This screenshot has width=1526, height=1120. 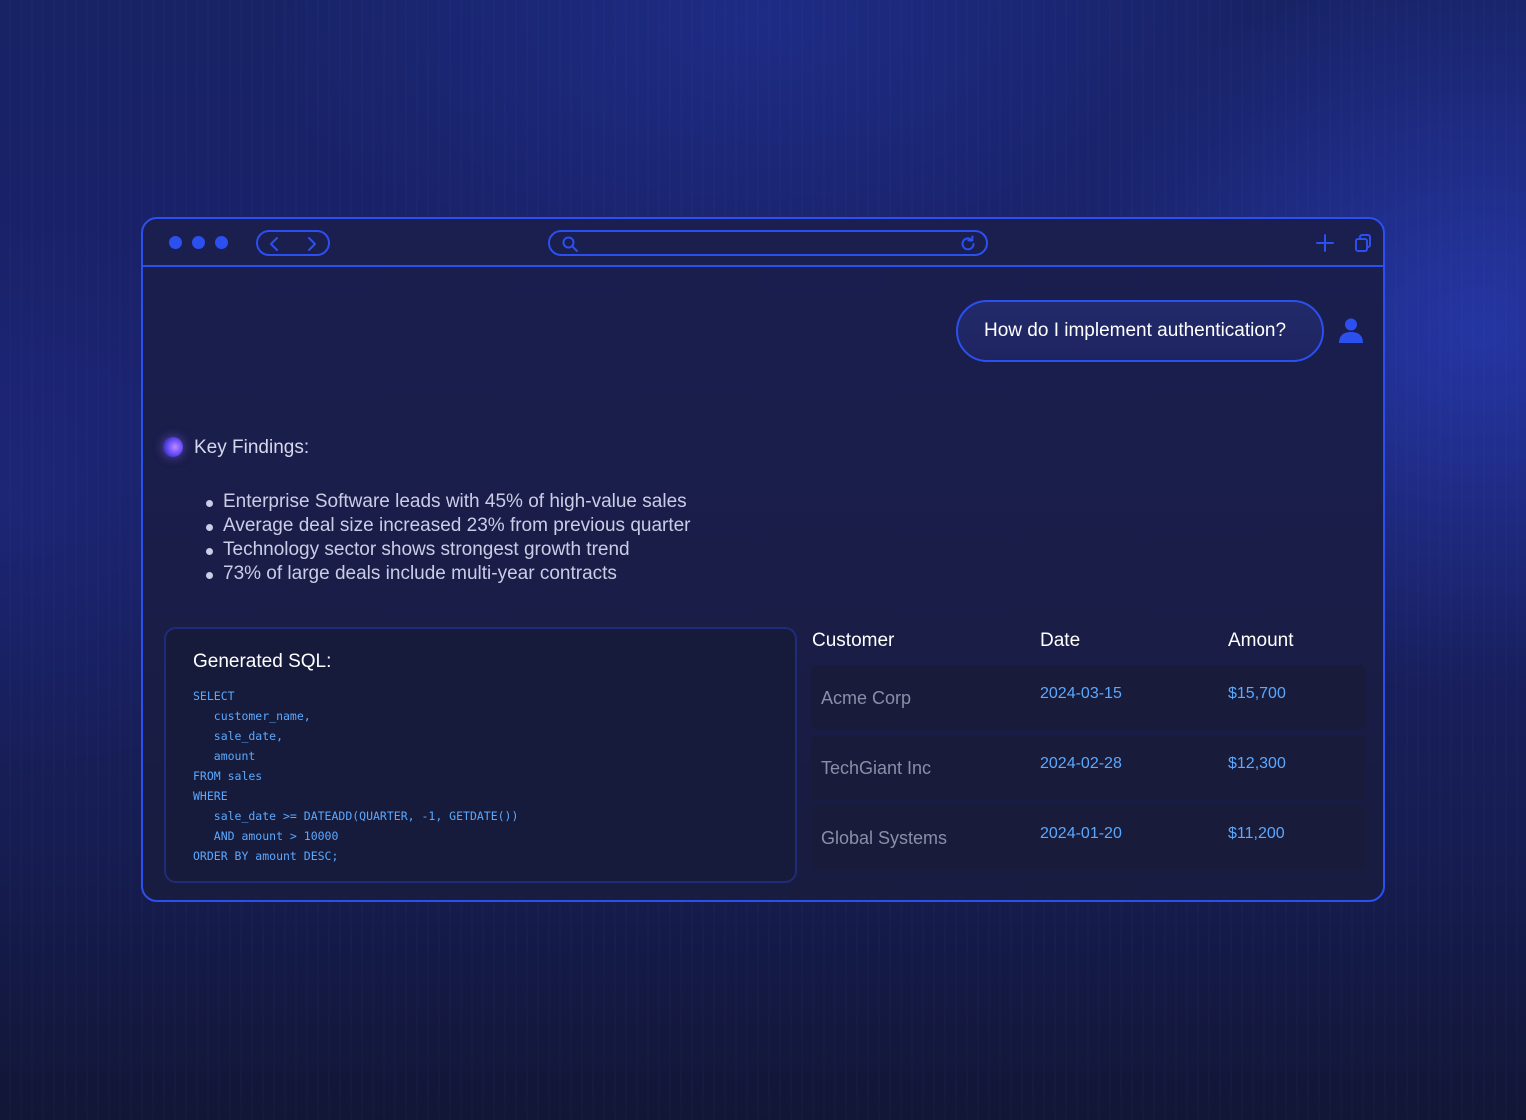 What do you see at coordinates (570, 244) in the screenshot?
I see `search-icon` at bounding box center [570, 244].